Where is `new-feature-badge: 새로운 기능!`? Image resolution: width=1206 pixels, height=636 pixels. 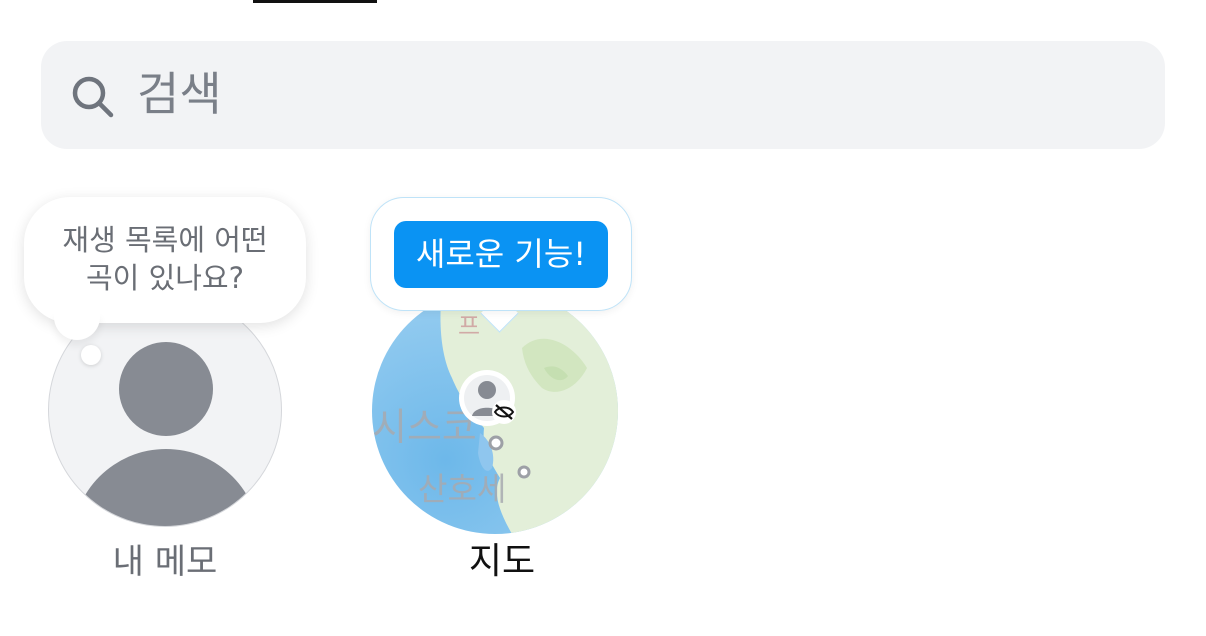
new-feature-badge: 새로운 기능! is located at coordinates (501, 254).